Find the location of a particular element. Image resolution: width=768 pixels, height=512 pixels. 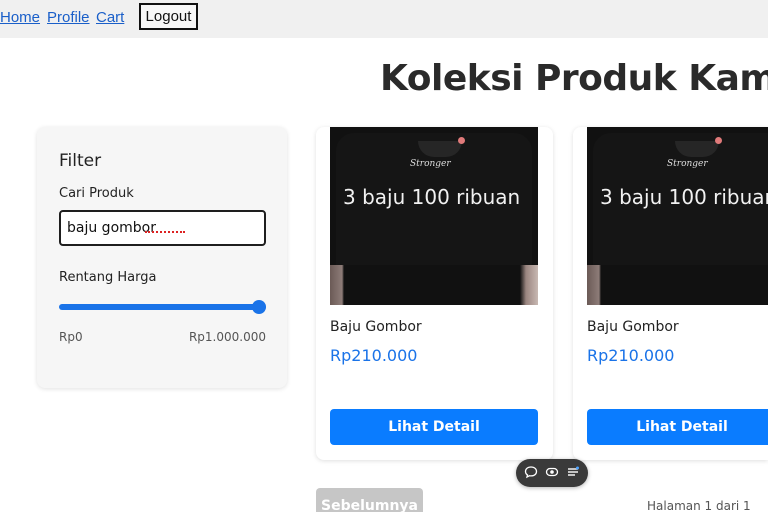

product-search-input is located at coordinates (162, 228).